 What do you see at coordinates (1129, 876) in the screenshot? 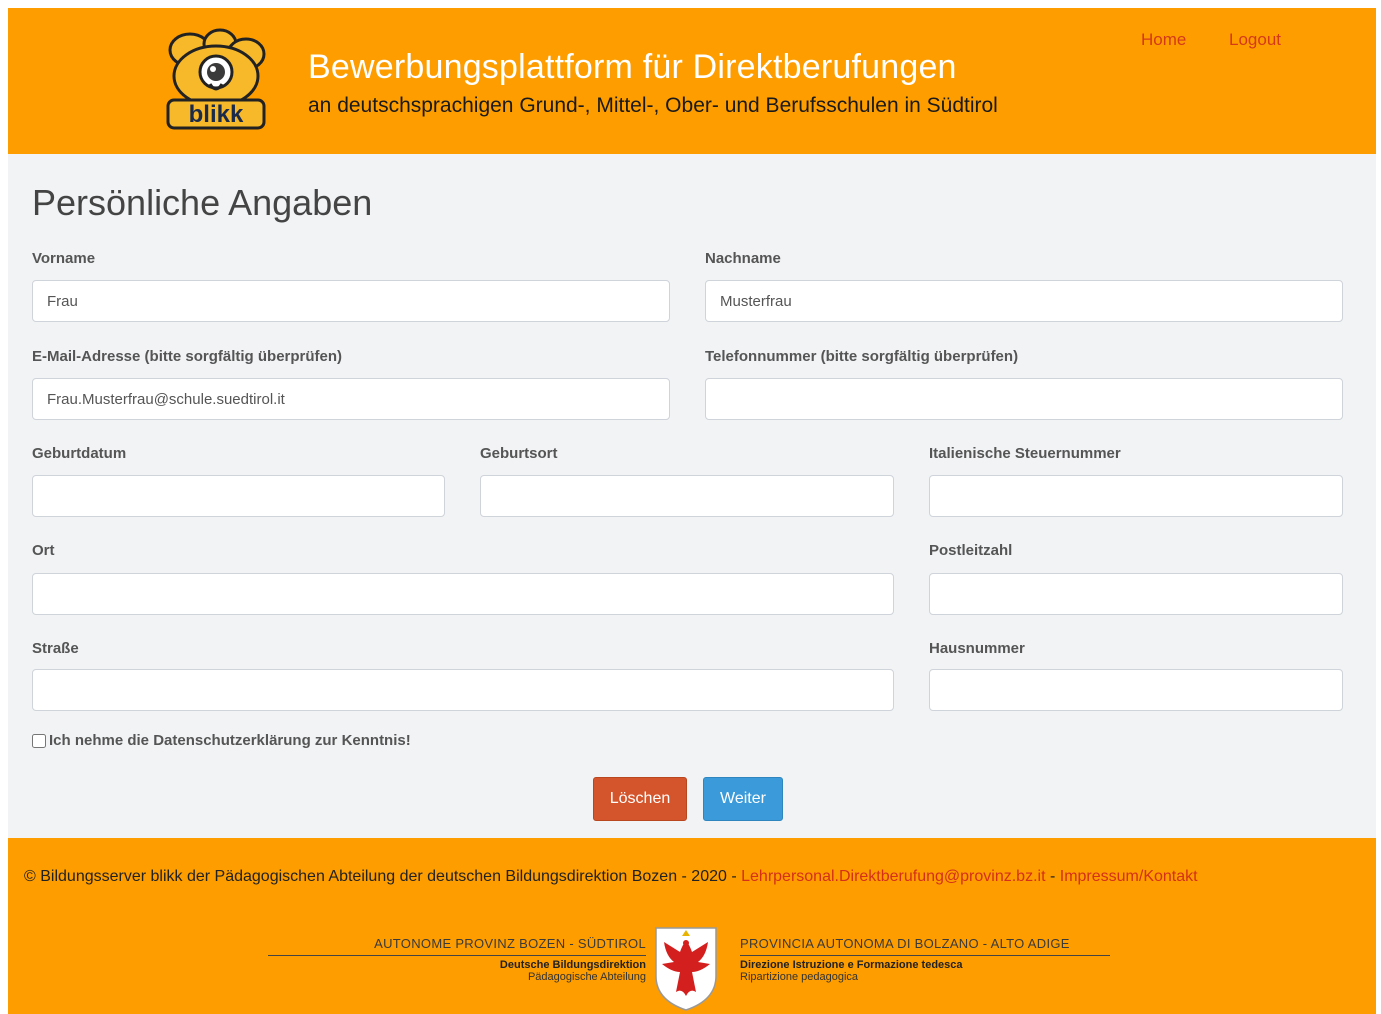
I see `footer-impressum-link: Impressum/Kontakt` at bounding box center [1129, 876].